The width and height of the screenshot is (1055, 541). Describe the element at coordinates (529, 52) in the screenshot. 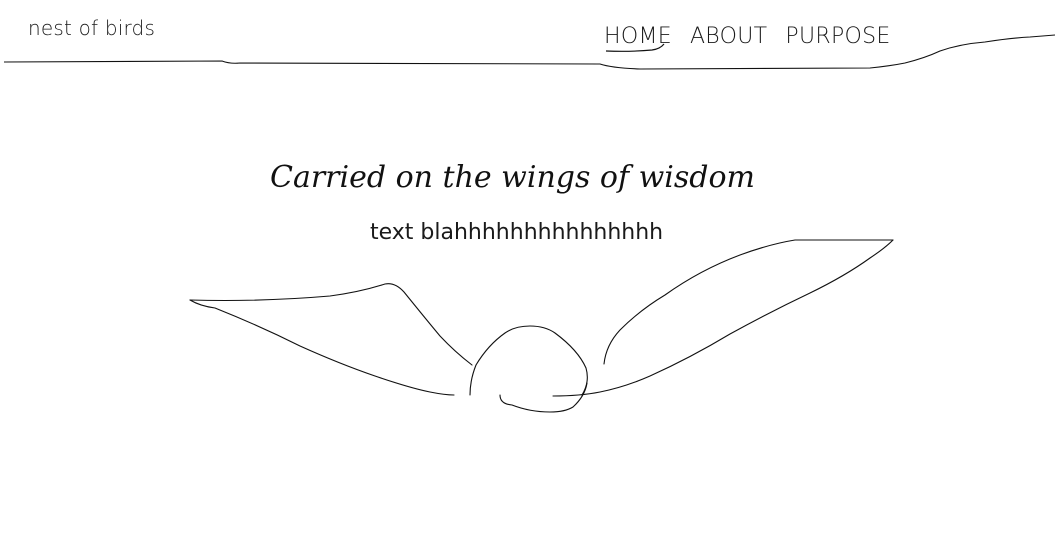

I see `header-divider` at that location.